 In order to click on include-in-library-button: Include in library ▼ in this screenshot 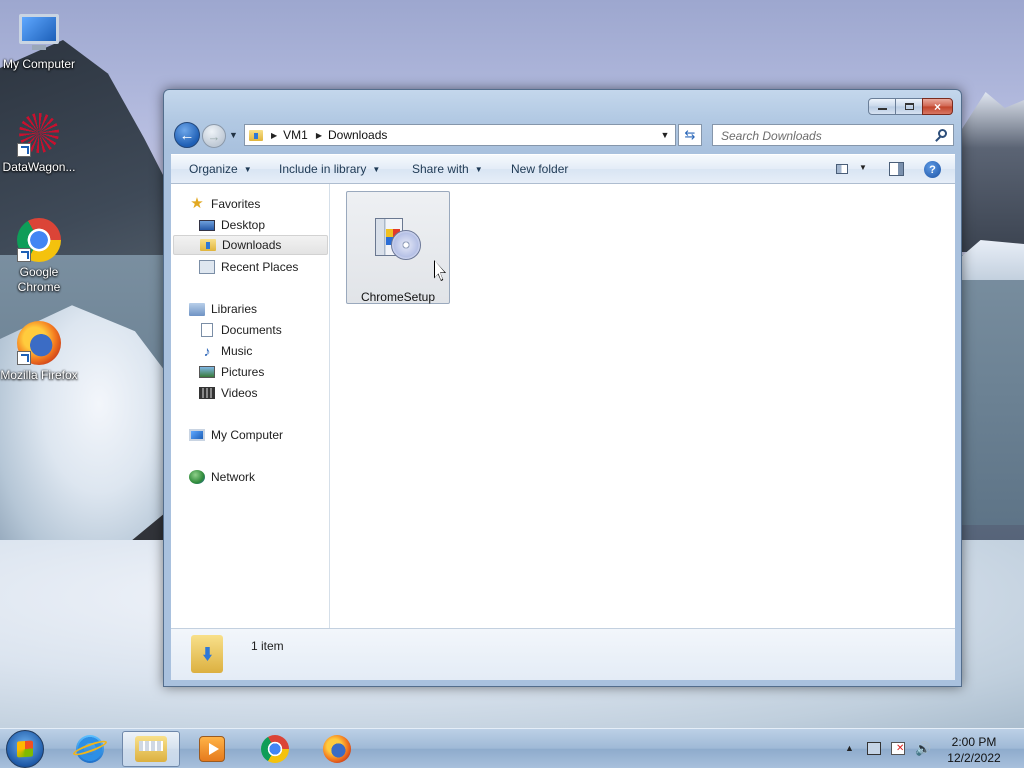, I will do `click(329, 169)`.